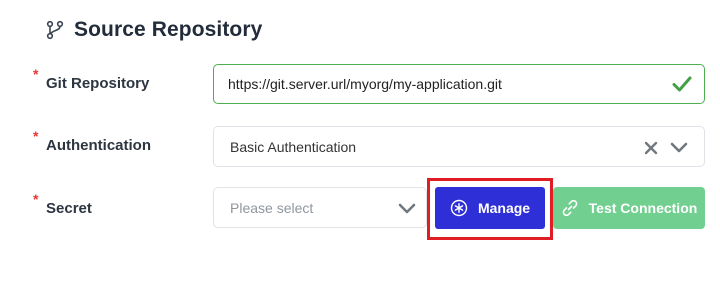  I want to click on test-connection-button: Test Connection, so click(629, 208).